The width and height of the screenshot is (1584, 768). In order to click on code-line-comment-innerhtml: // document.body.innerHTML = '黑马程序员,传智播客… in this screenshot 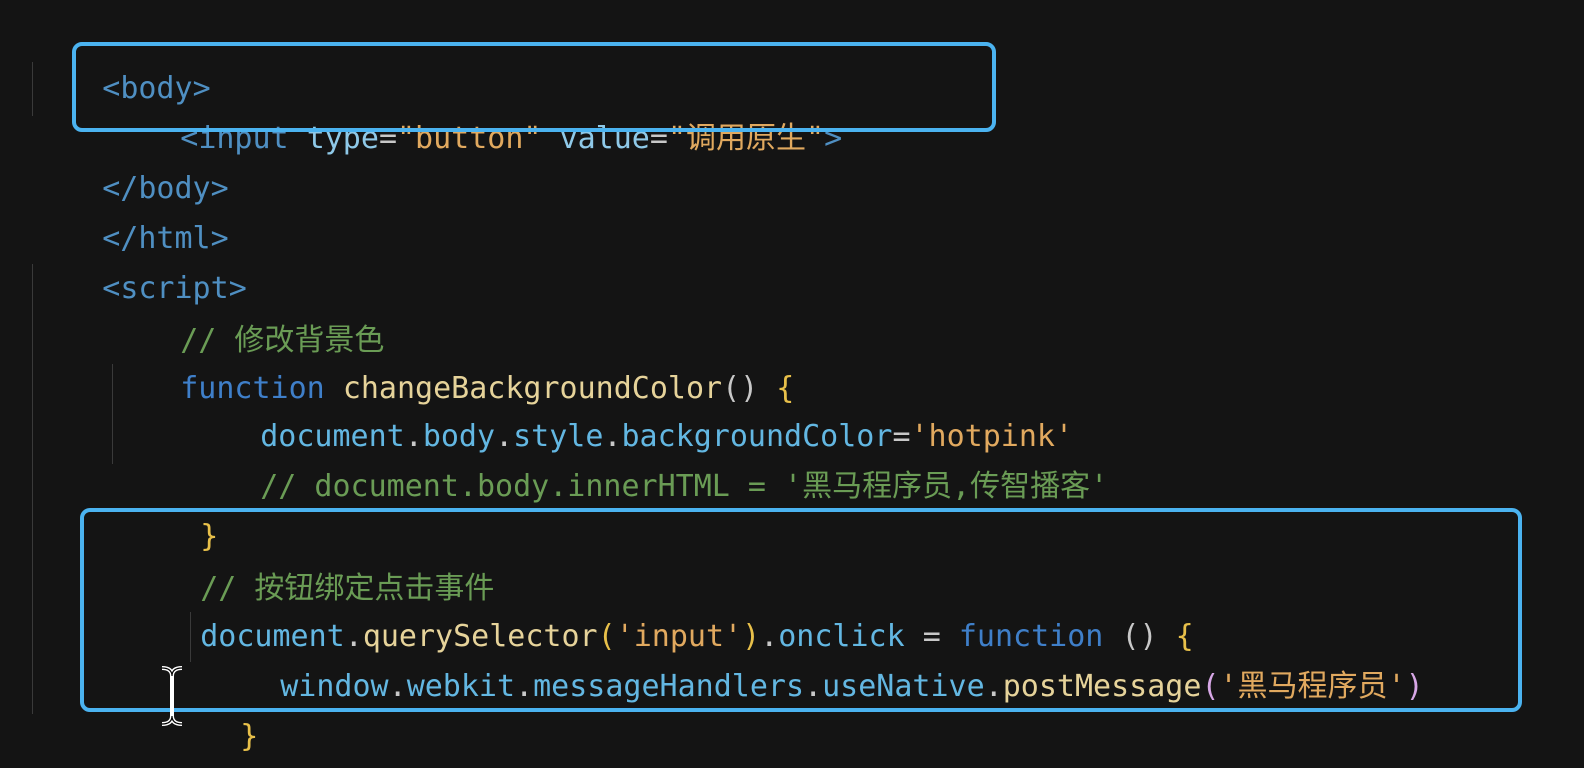, I will do `click(648, 458)`.